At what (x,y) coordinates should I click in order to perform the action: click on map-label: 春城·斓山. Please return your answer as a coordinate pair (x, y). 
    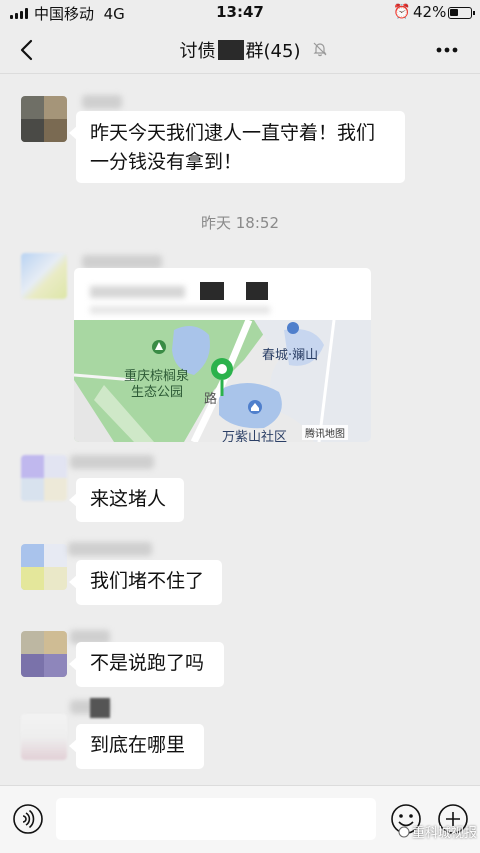
    Looking at the image, I should click on (290, 355).